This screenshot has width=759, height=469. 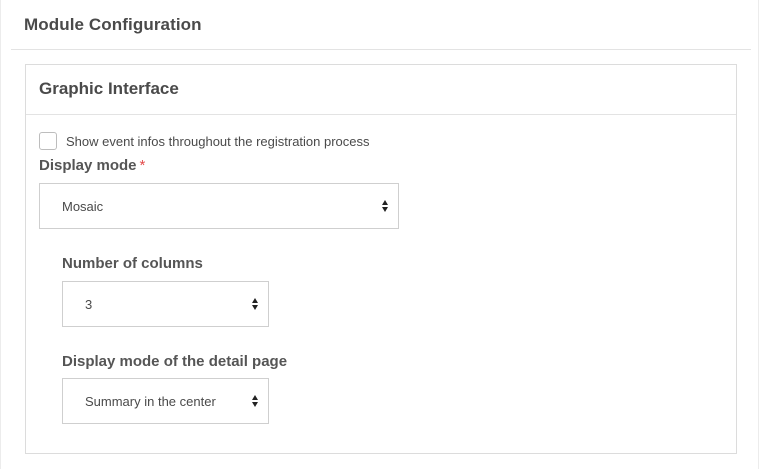 I want to click on detail-page-mode-label: Display mode of the detail page, so click(x=175, y=361).